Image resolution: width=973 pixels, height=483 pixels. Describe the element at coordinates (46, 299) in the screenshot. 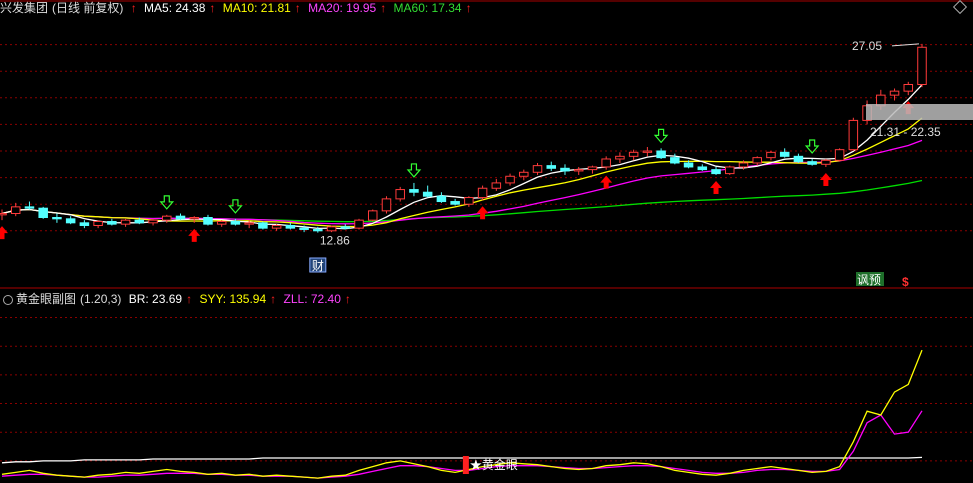

I see `indicator-name: 黄金眼副图` at that location.